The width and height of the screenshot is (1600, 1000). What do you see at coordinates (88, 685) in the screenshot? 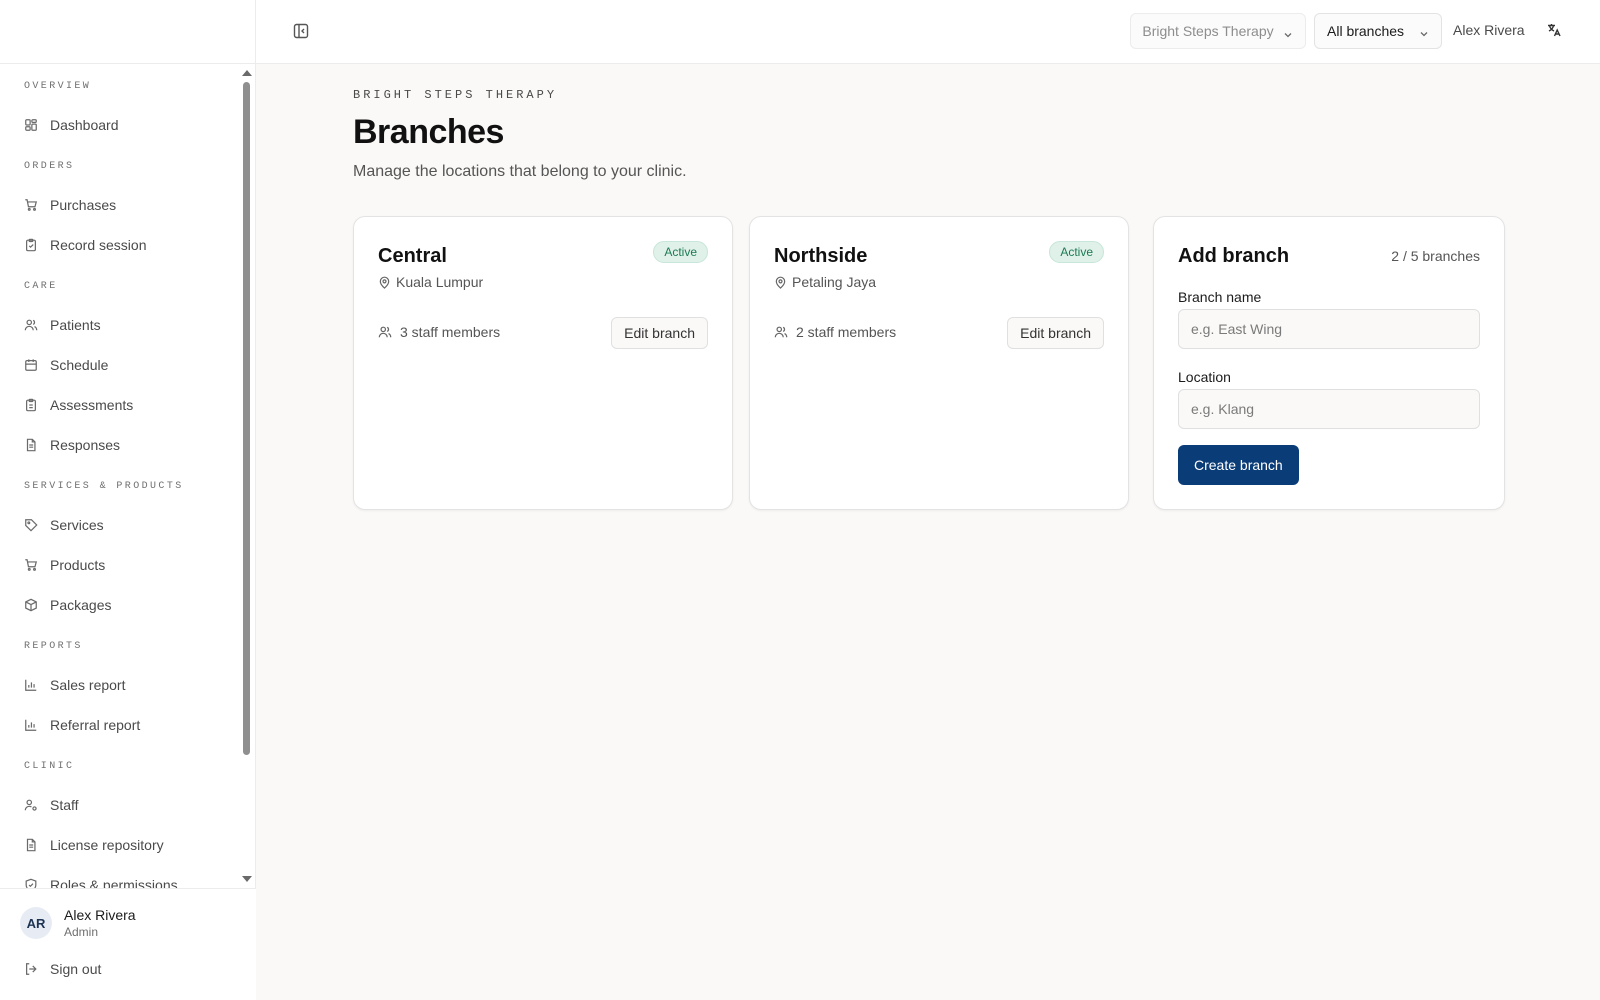
I see `sidebar-item-label: Sales report` at bounding box center [88, 685].